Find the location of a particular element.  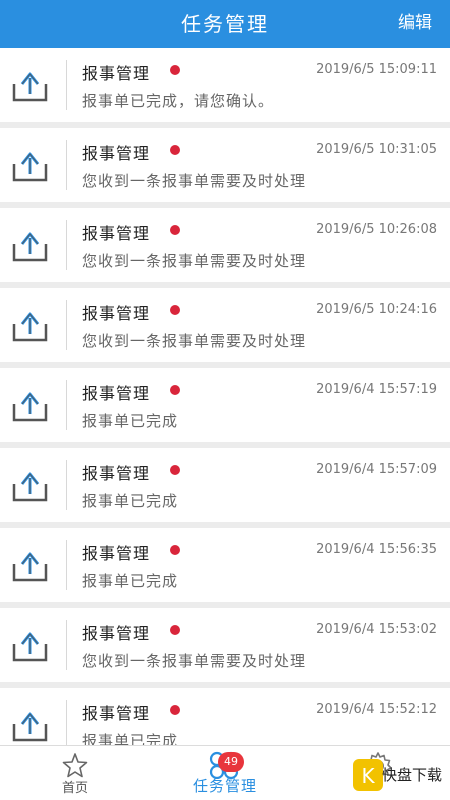

watermark-logo: K 快盘下载 is located at coordinates (397, 775).